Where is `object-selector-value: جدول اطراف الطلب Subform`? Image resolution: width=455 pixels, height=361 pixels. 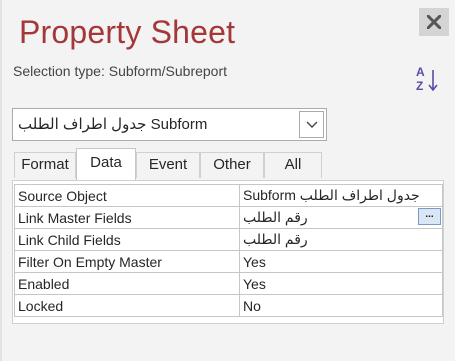 object-selector-value: جدول اطراف الطلب Subform is located at coordinates (113, 124).